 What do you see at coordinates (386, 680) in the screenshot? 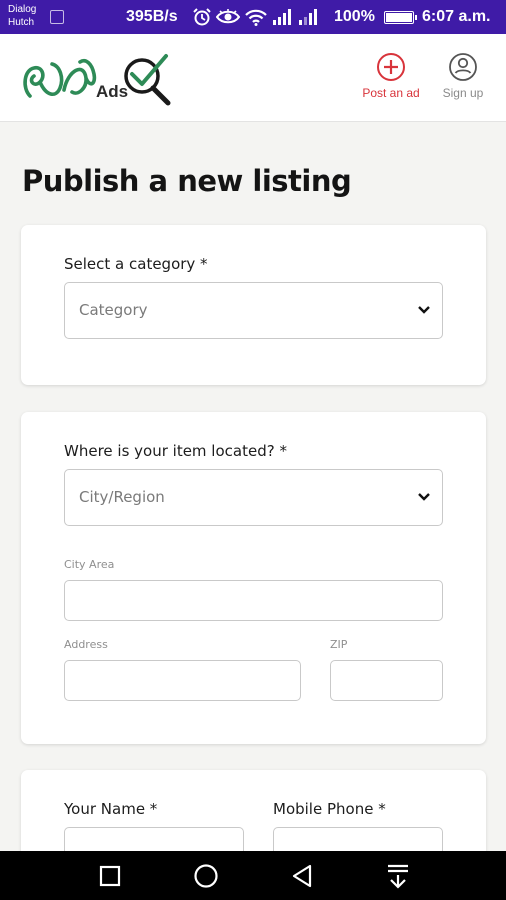
I see `zip-input` at bounding box center [386, 680].